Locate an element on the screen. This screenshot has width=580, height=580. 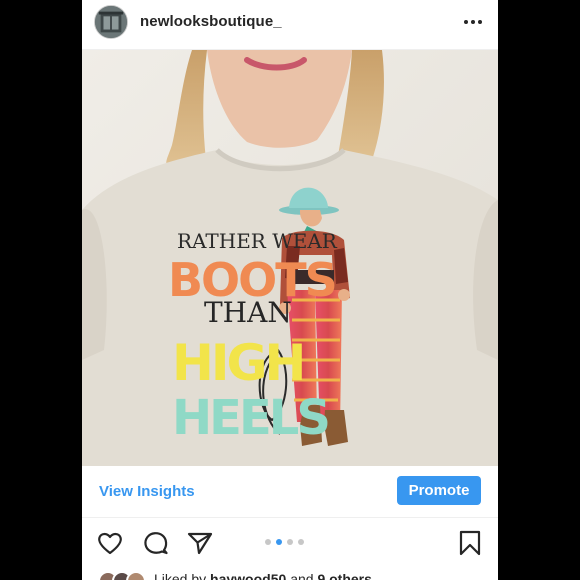
heart-icon is located at coordinates (110, 543).